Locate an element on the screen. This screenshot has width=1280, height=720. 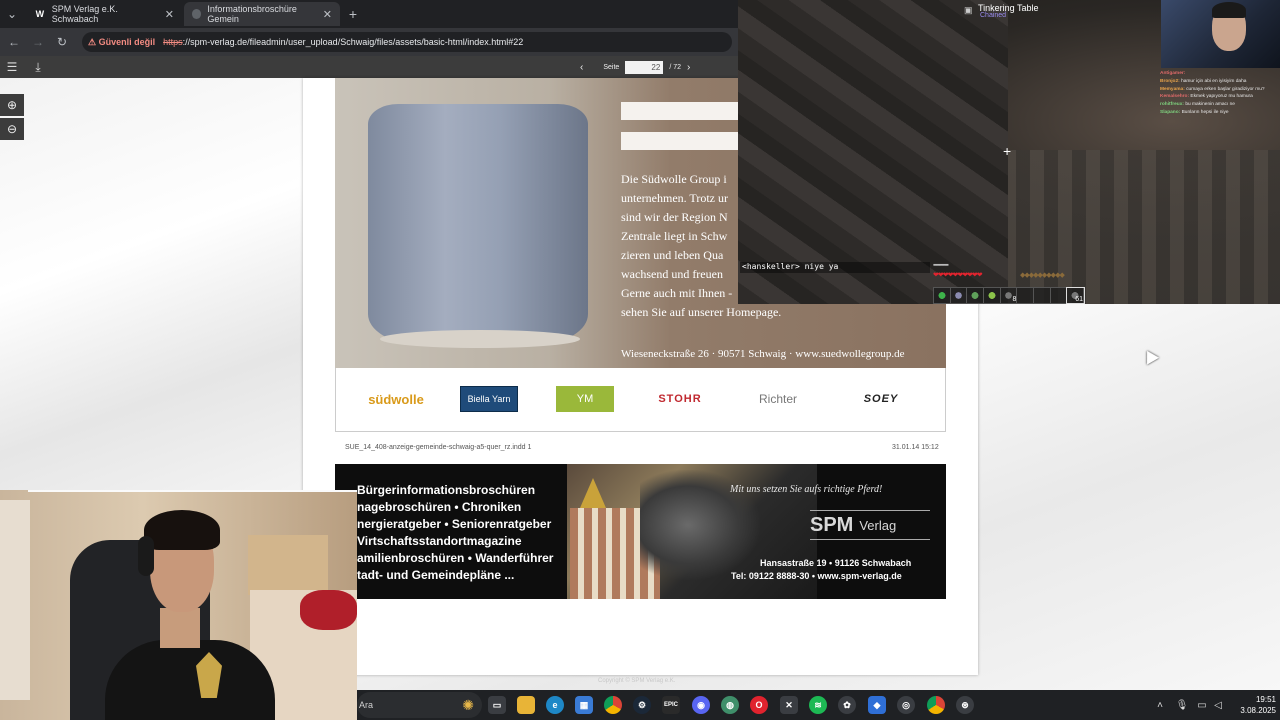
chat-message: Bronjo2: hamur için abi en iyisiyim daha is located at coordinates (1219, 82).